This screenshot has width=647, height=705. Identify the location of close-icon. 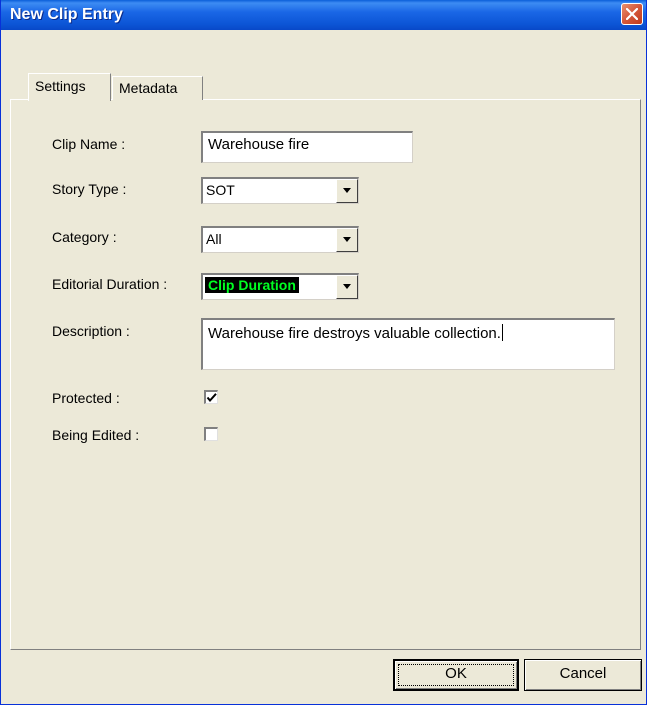
(632, 14).